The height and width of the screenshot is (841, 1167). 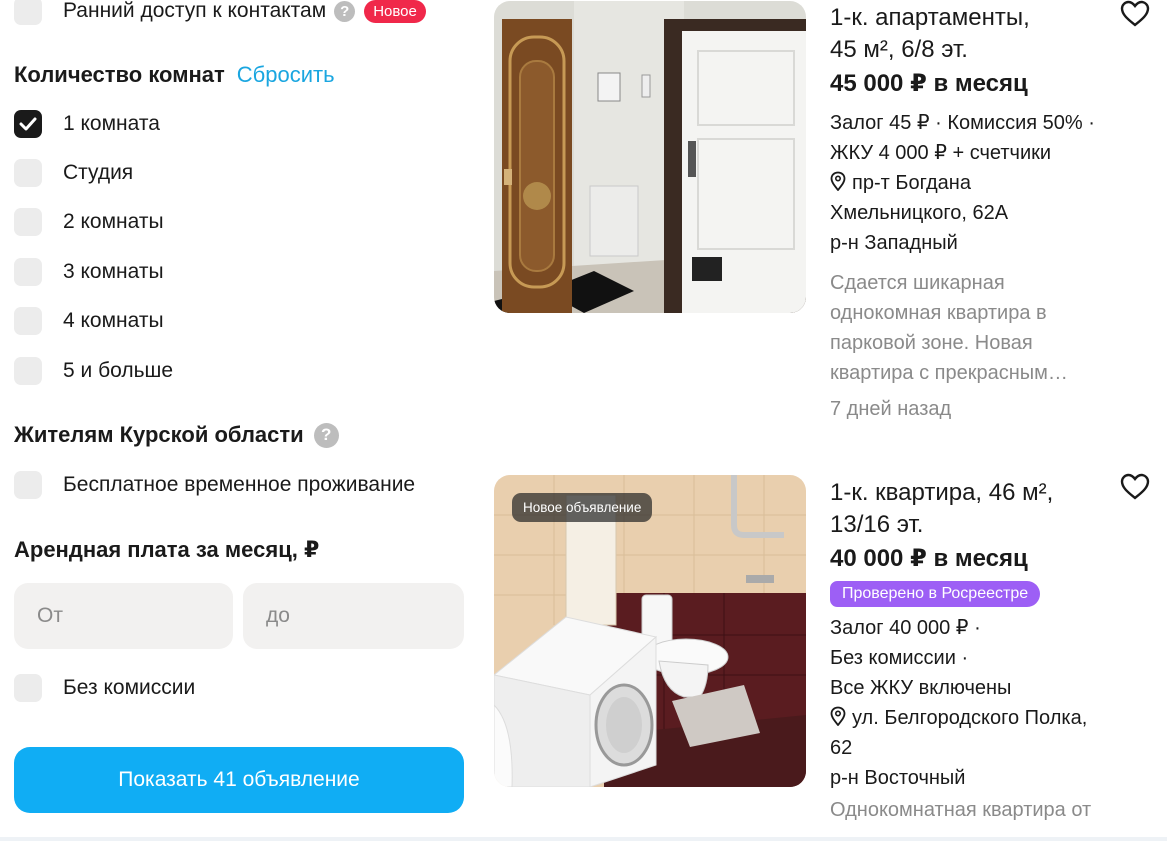 What do you see at coordinates (941, 153) in the screenshot?
I see `listing-terms: ЖКУ 4 000 ₽ + счетчики` at bounding box center [941, 153].